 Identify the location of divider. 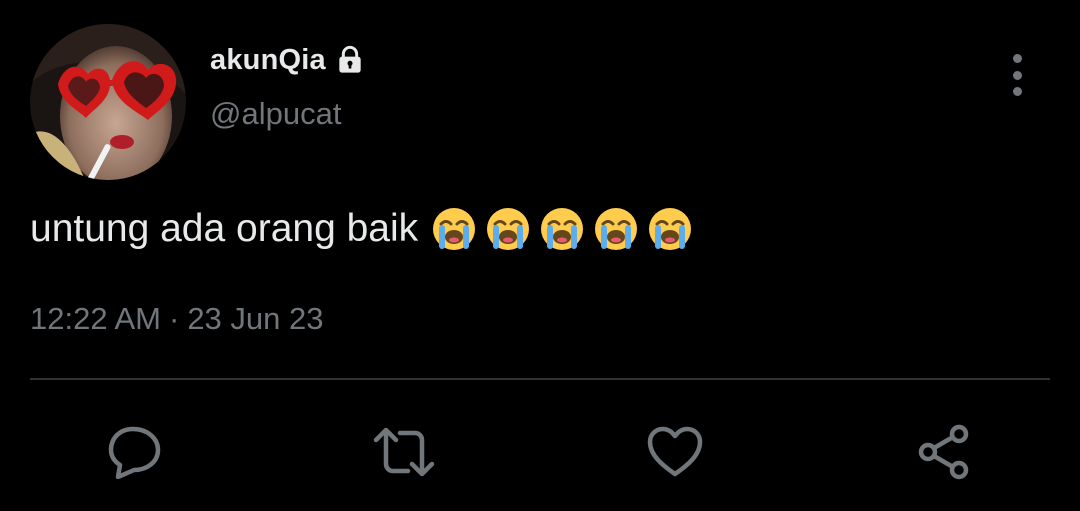
(540, 379).